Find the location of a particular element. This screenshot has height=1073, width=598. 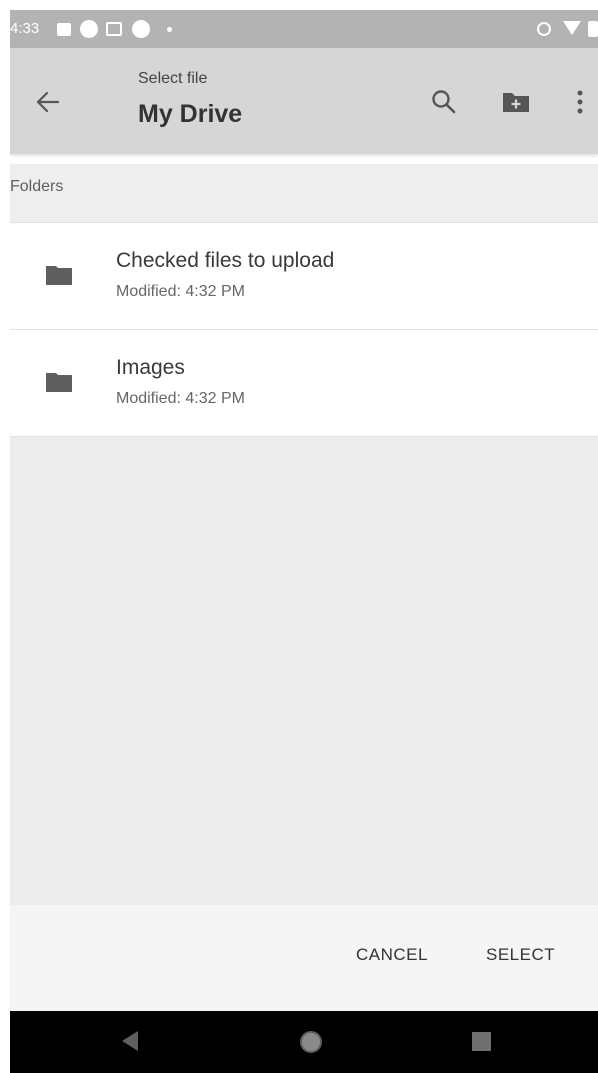

navigation-bar is located at coordinates (304, 1042).